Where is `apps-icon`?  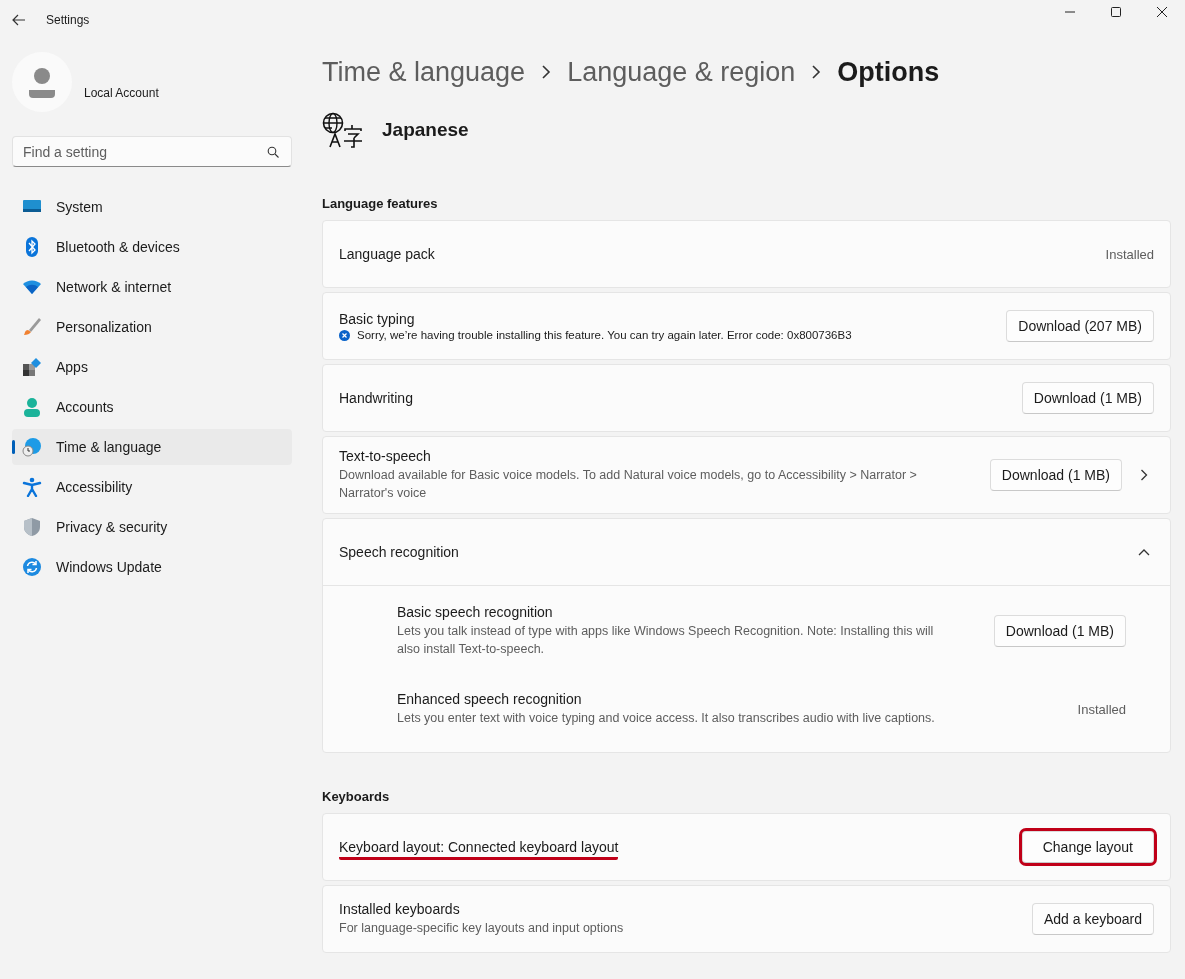
apps-icon is located at coordinates (32, 367).